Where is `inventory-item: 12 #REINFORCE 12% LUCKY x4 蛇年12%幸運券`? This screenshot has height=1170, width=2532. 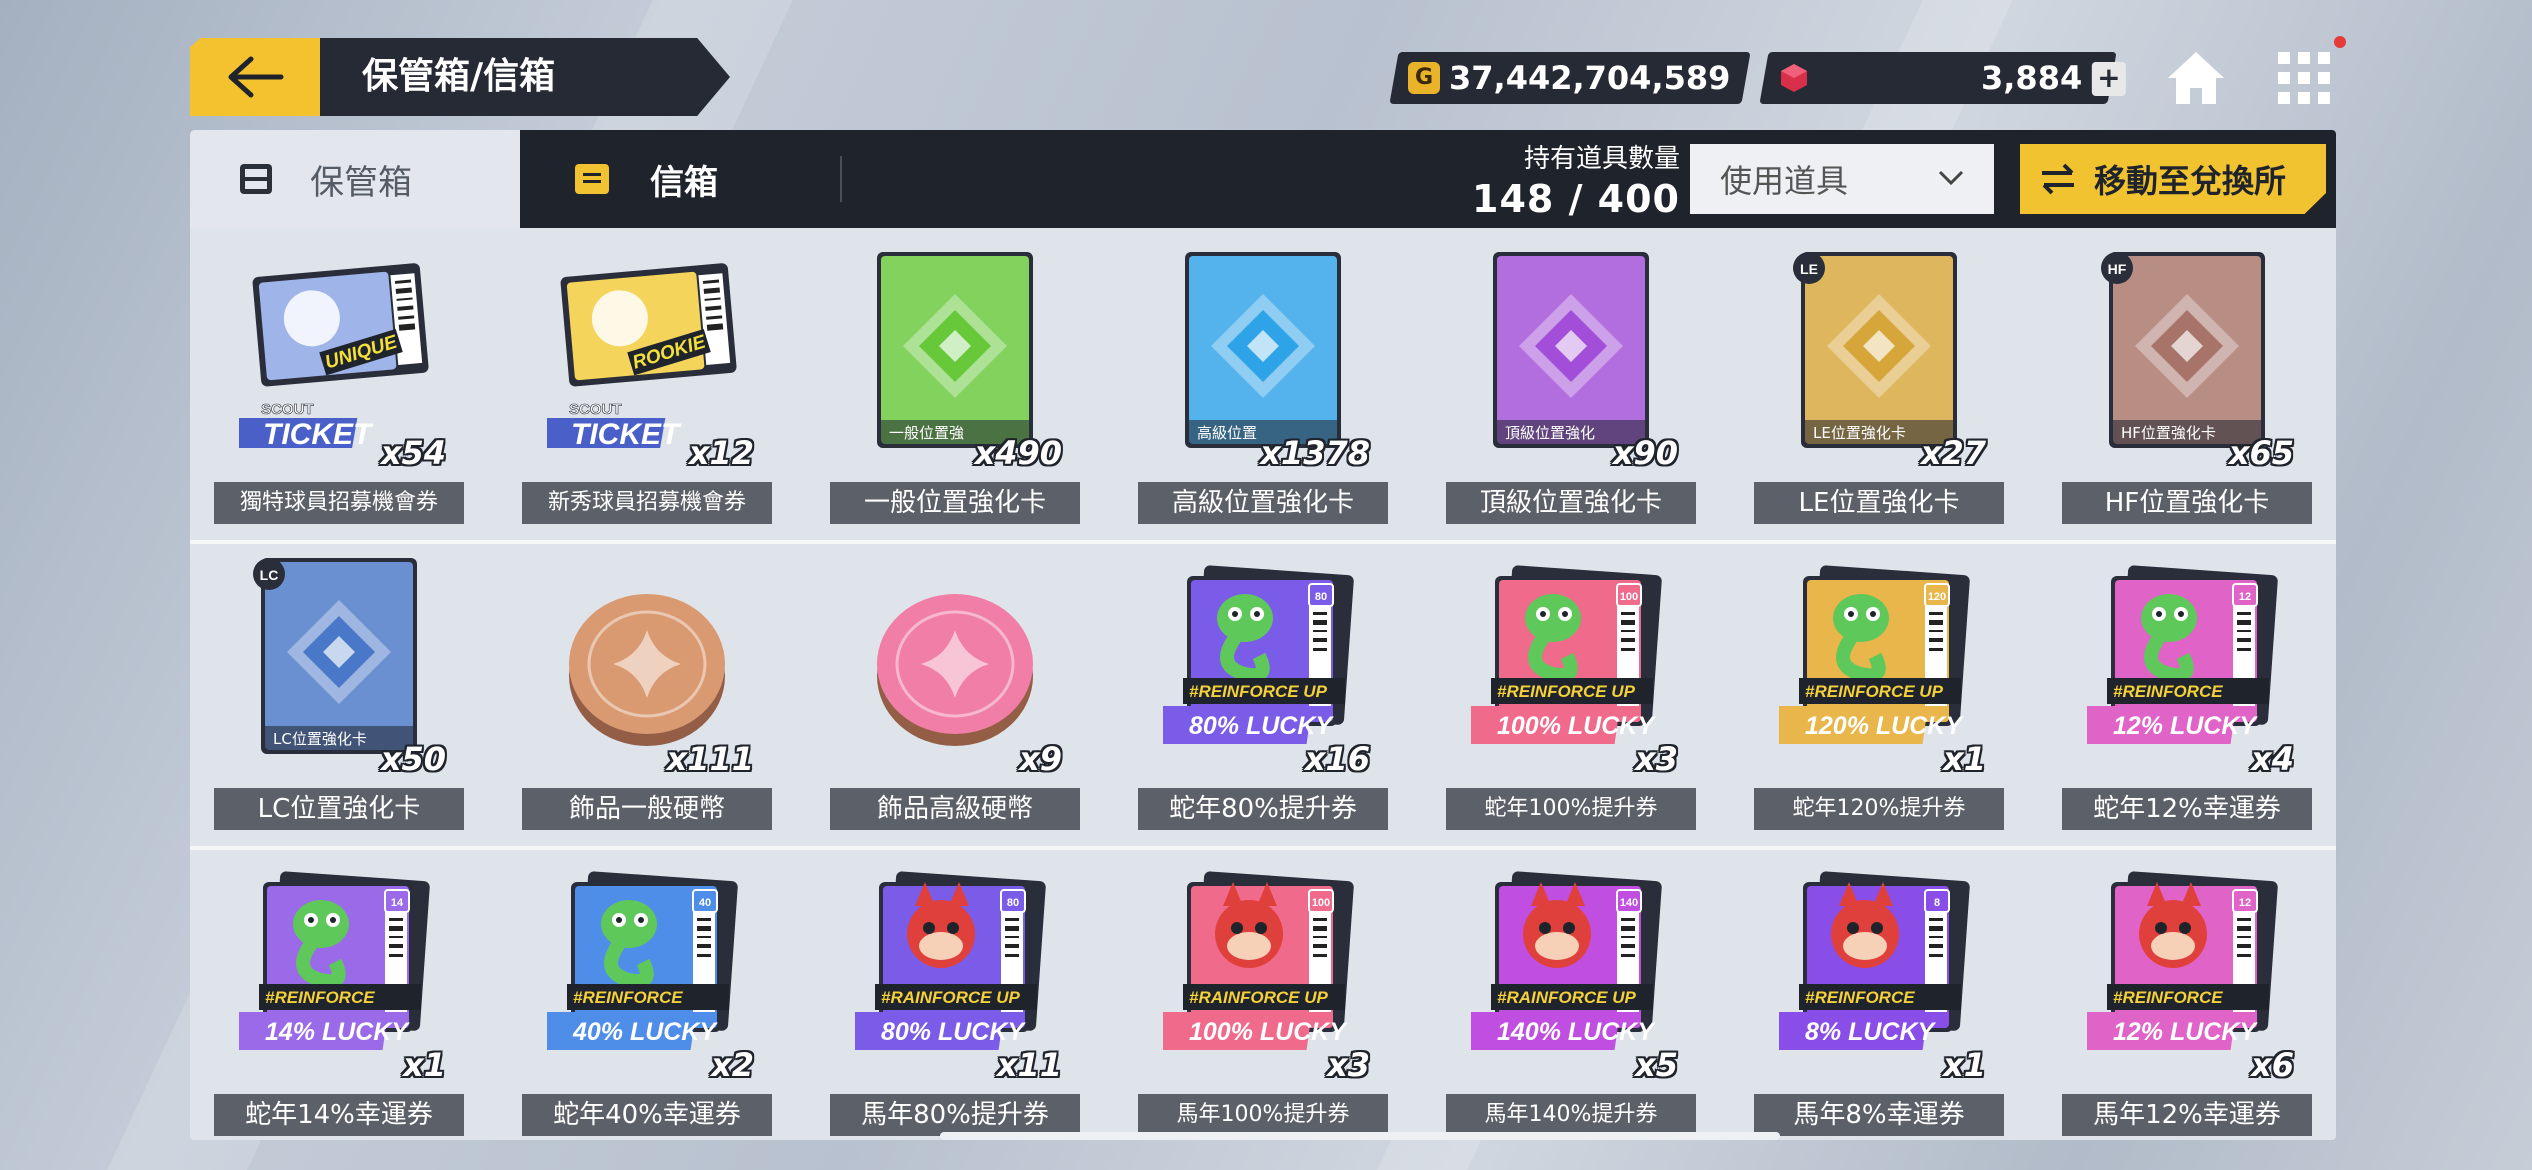
inventory-item: 12 #REINFORCE 12% LUCKY x4 蛇年12%幸運券 is located at coordinates (2187, 693).